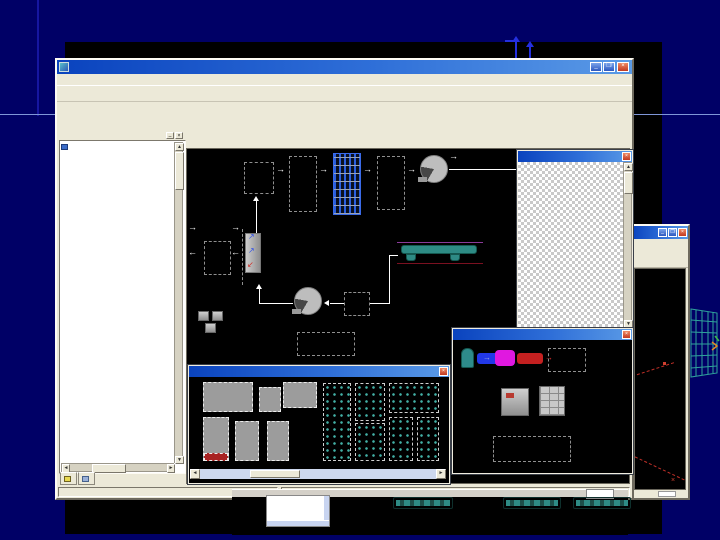 The width and height of the screenshot is (720, 540). I want to click on return-fan-graphic, so click(307, 301).